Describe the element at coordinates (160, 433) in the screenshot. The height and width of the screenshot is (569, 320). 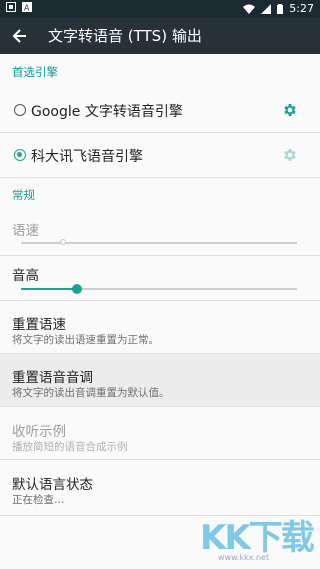
I see `listen-example-item: 收听示例 播放简短的语音合成示例` at that location.